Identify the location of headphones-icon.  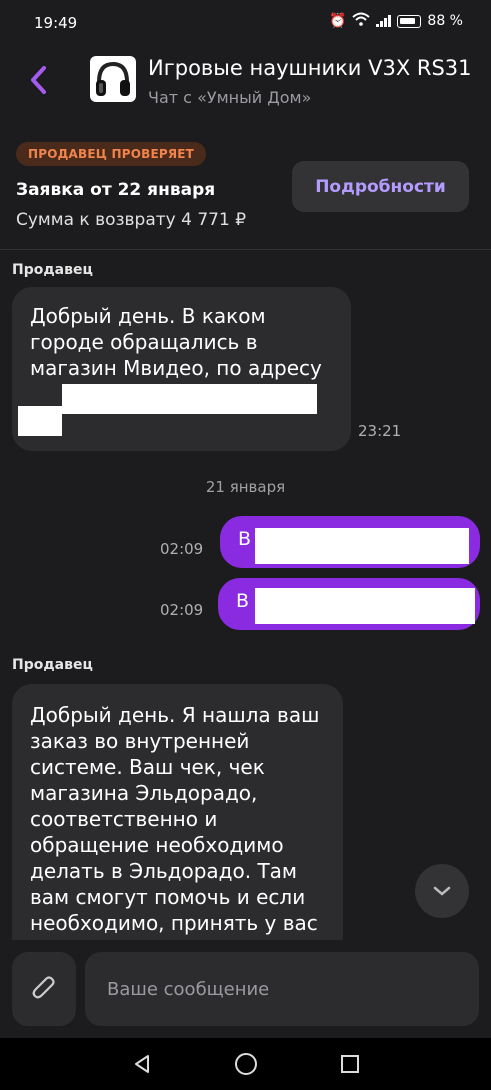
(113, 78).